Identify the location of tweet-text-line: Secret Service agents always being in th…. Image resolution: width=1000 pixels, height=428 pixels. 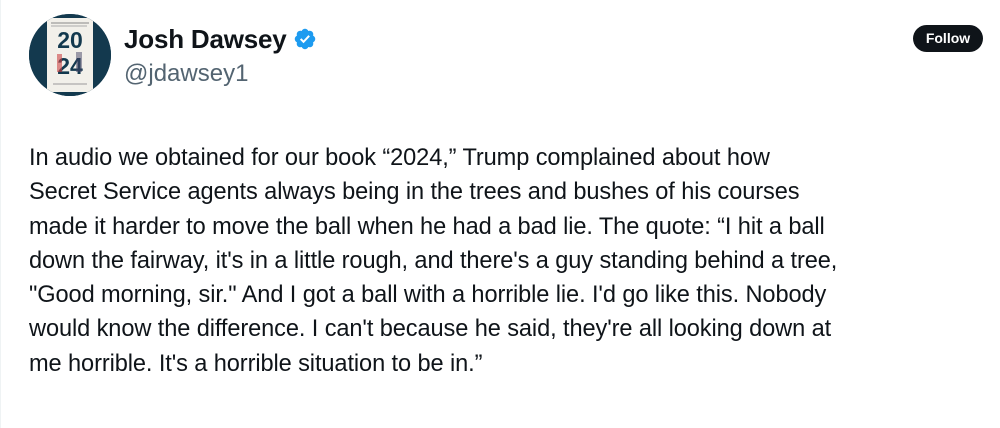
(414, 192).